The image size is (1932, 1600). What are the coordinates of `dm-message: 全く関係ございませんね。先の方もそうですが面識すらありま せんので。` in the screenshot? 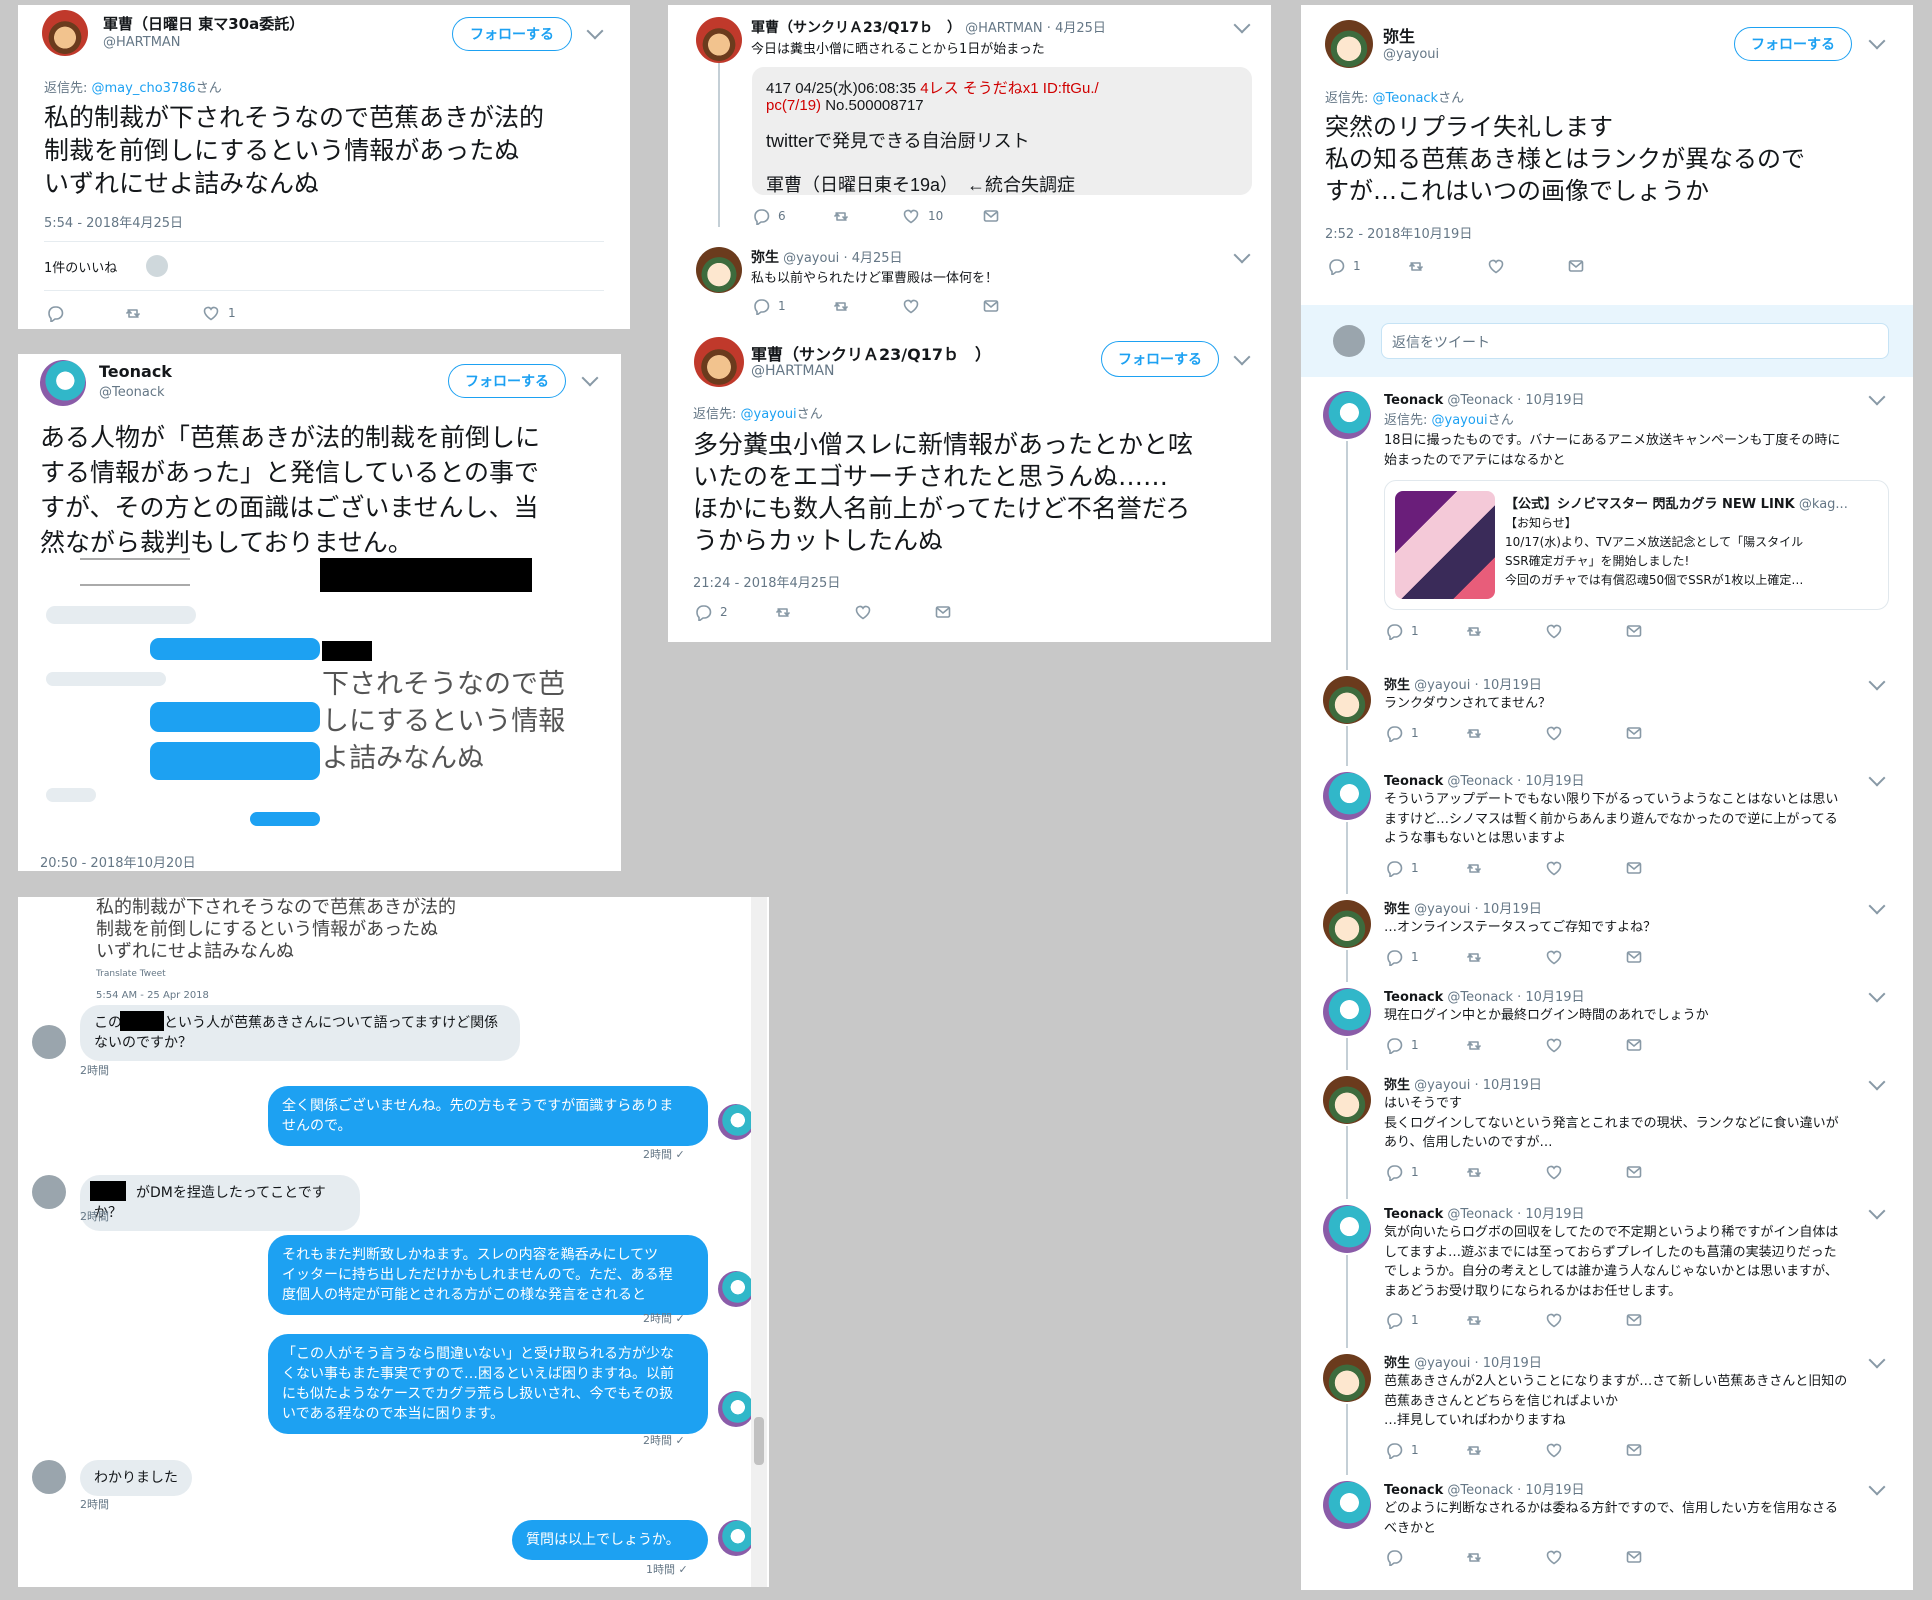 It's located at (488, 1116).